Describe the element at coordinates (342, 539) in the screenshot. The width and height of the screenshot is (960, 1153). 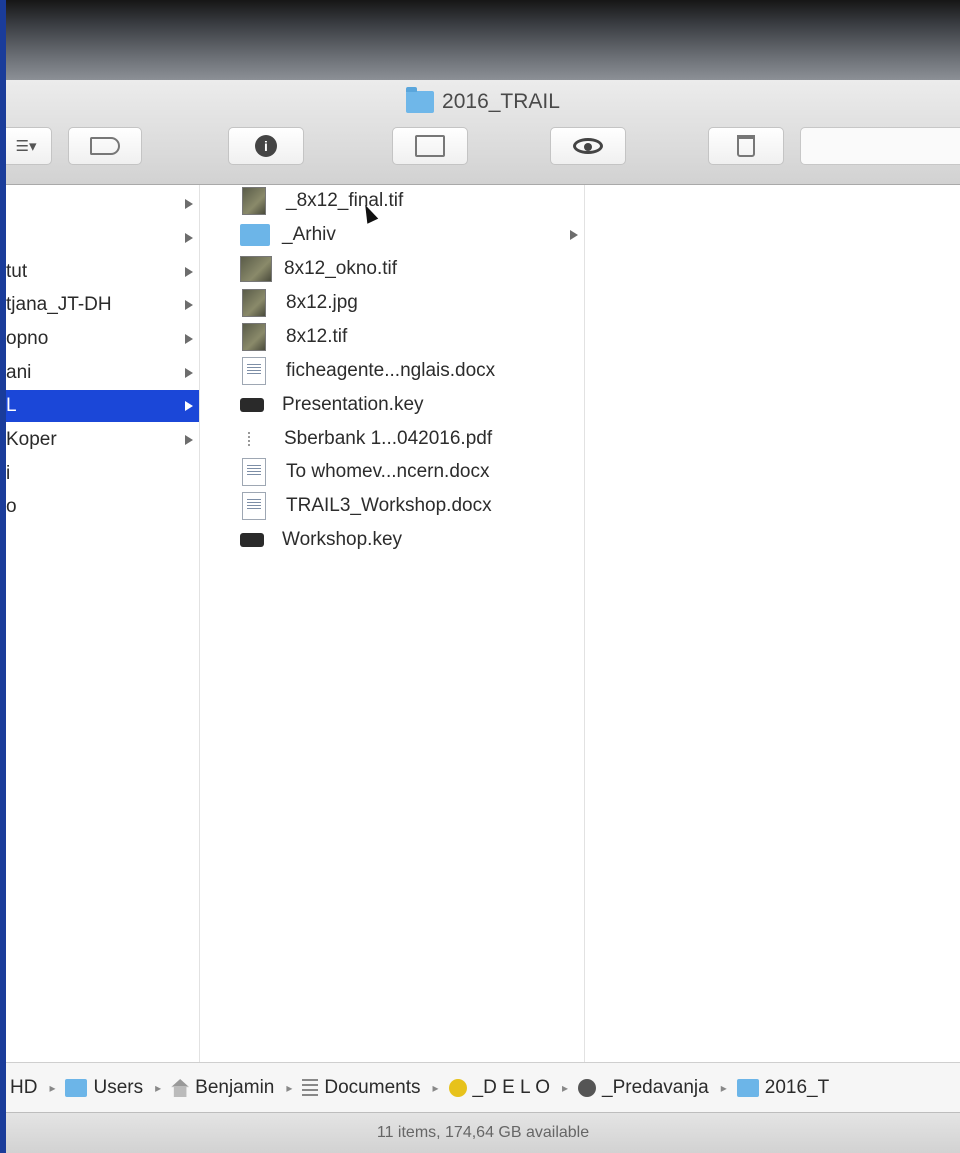
I see `file-name: Workshop.key` at that location.